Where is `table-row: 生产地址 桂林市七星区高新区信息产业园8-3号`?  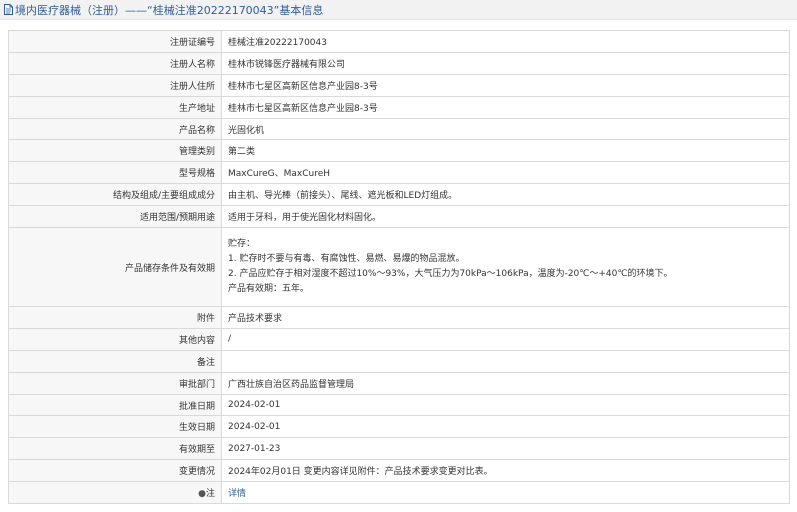
table-row: 生产地址 桂林市七星区高新区信息产业园8-3号 is located at coordinates (399, 107).